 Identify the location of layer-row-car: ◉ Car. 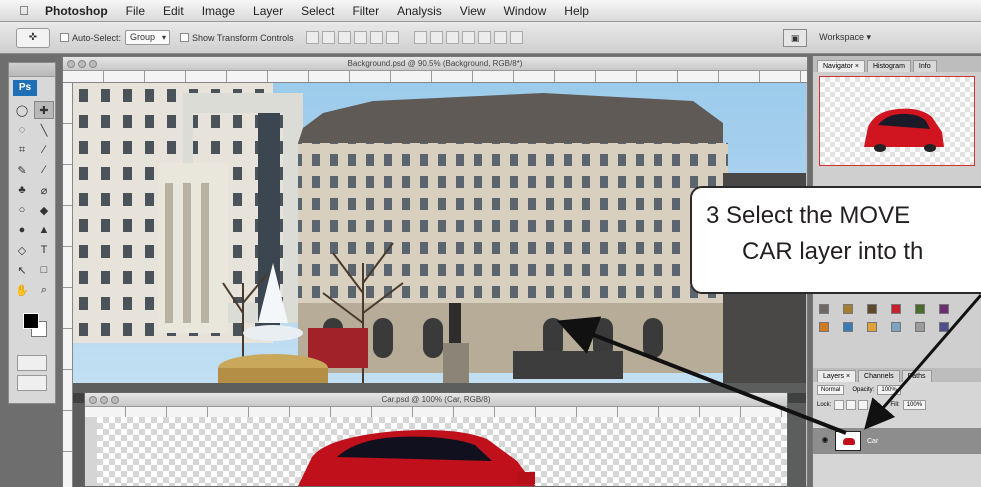
(897, 441).